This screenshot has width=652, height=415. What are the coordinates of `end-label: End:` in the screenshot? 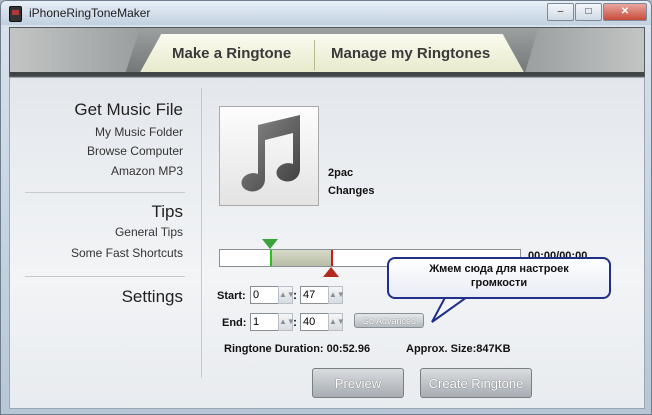 It's located at (234, 323).